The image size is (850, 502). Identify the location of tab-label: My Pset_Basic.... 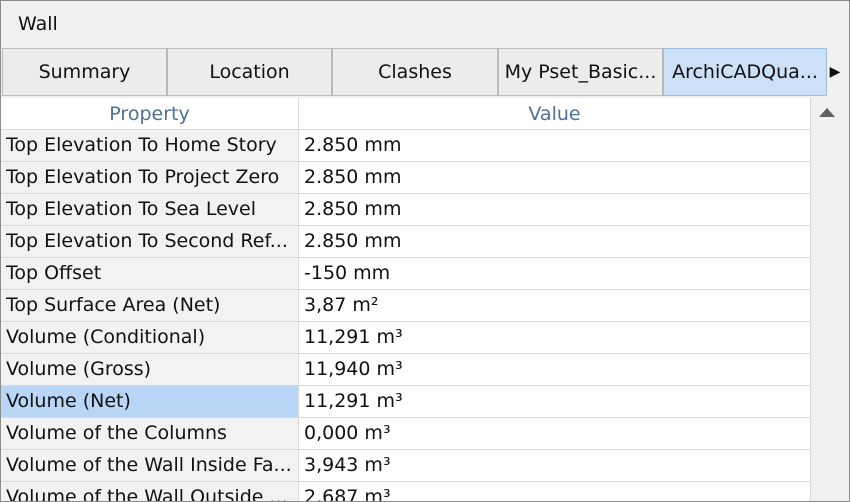
(580, 72).